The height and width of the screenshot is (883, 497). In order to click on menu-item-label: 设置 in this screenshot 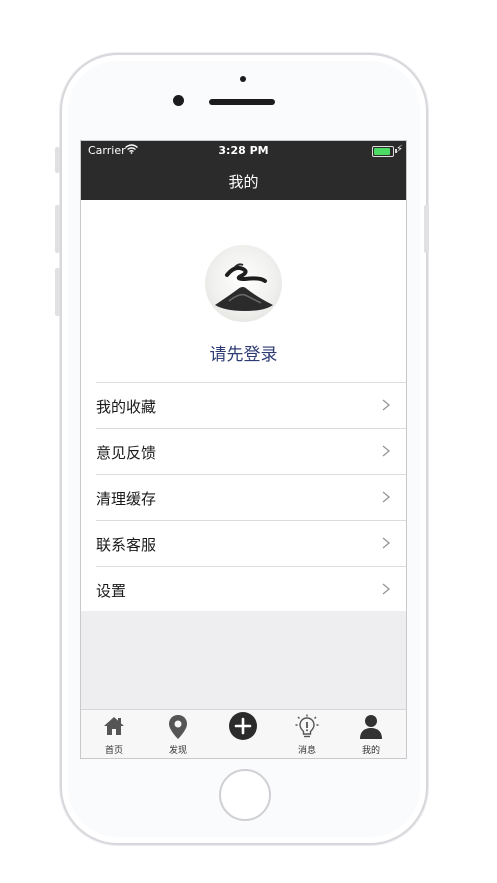, I will do `click(111, 591)`.